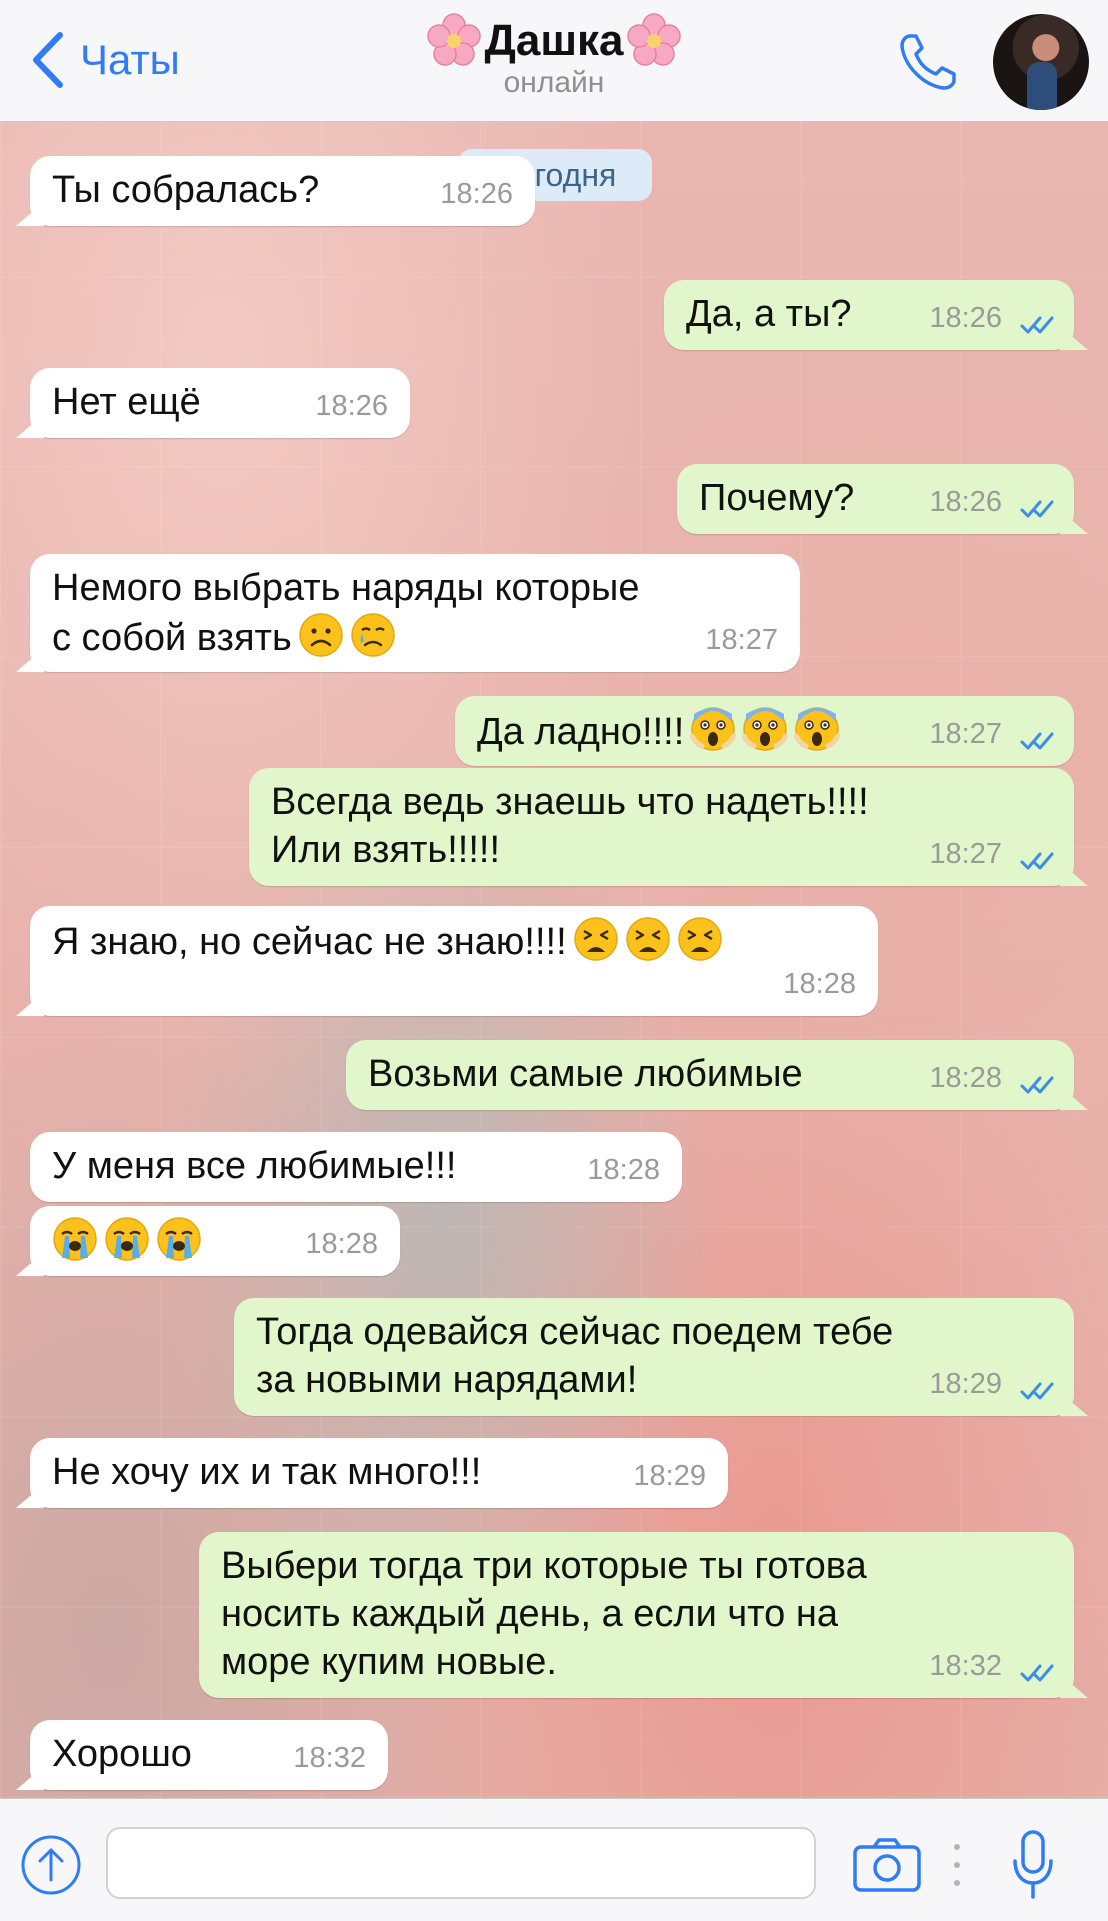 The width and height of the screenshot is (1108, 1921). What do you see at coordinates (875, 499) in the screenshot?
I see `outgoing-message: Почему? 18:26` at bounding box center [875, 499].